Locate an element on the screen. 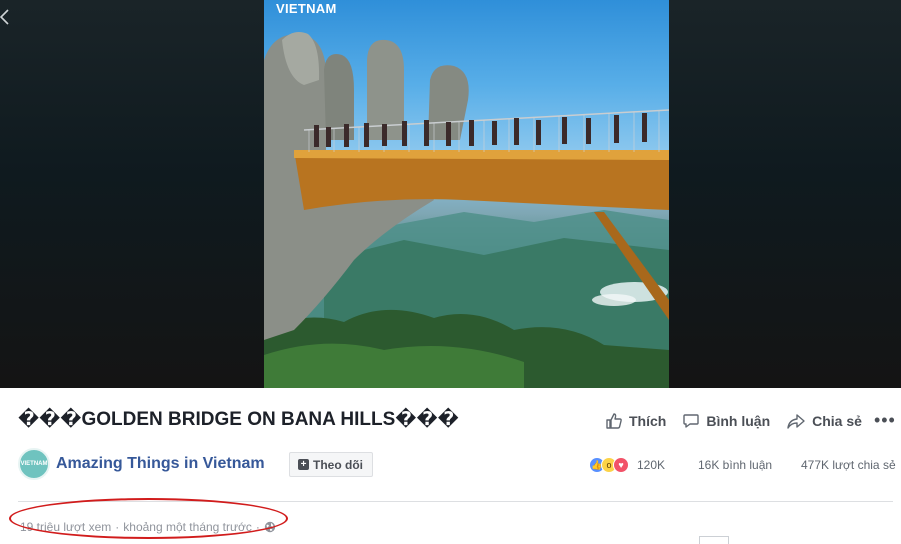  more-icon: ••• is located at coordinates (885, 420).